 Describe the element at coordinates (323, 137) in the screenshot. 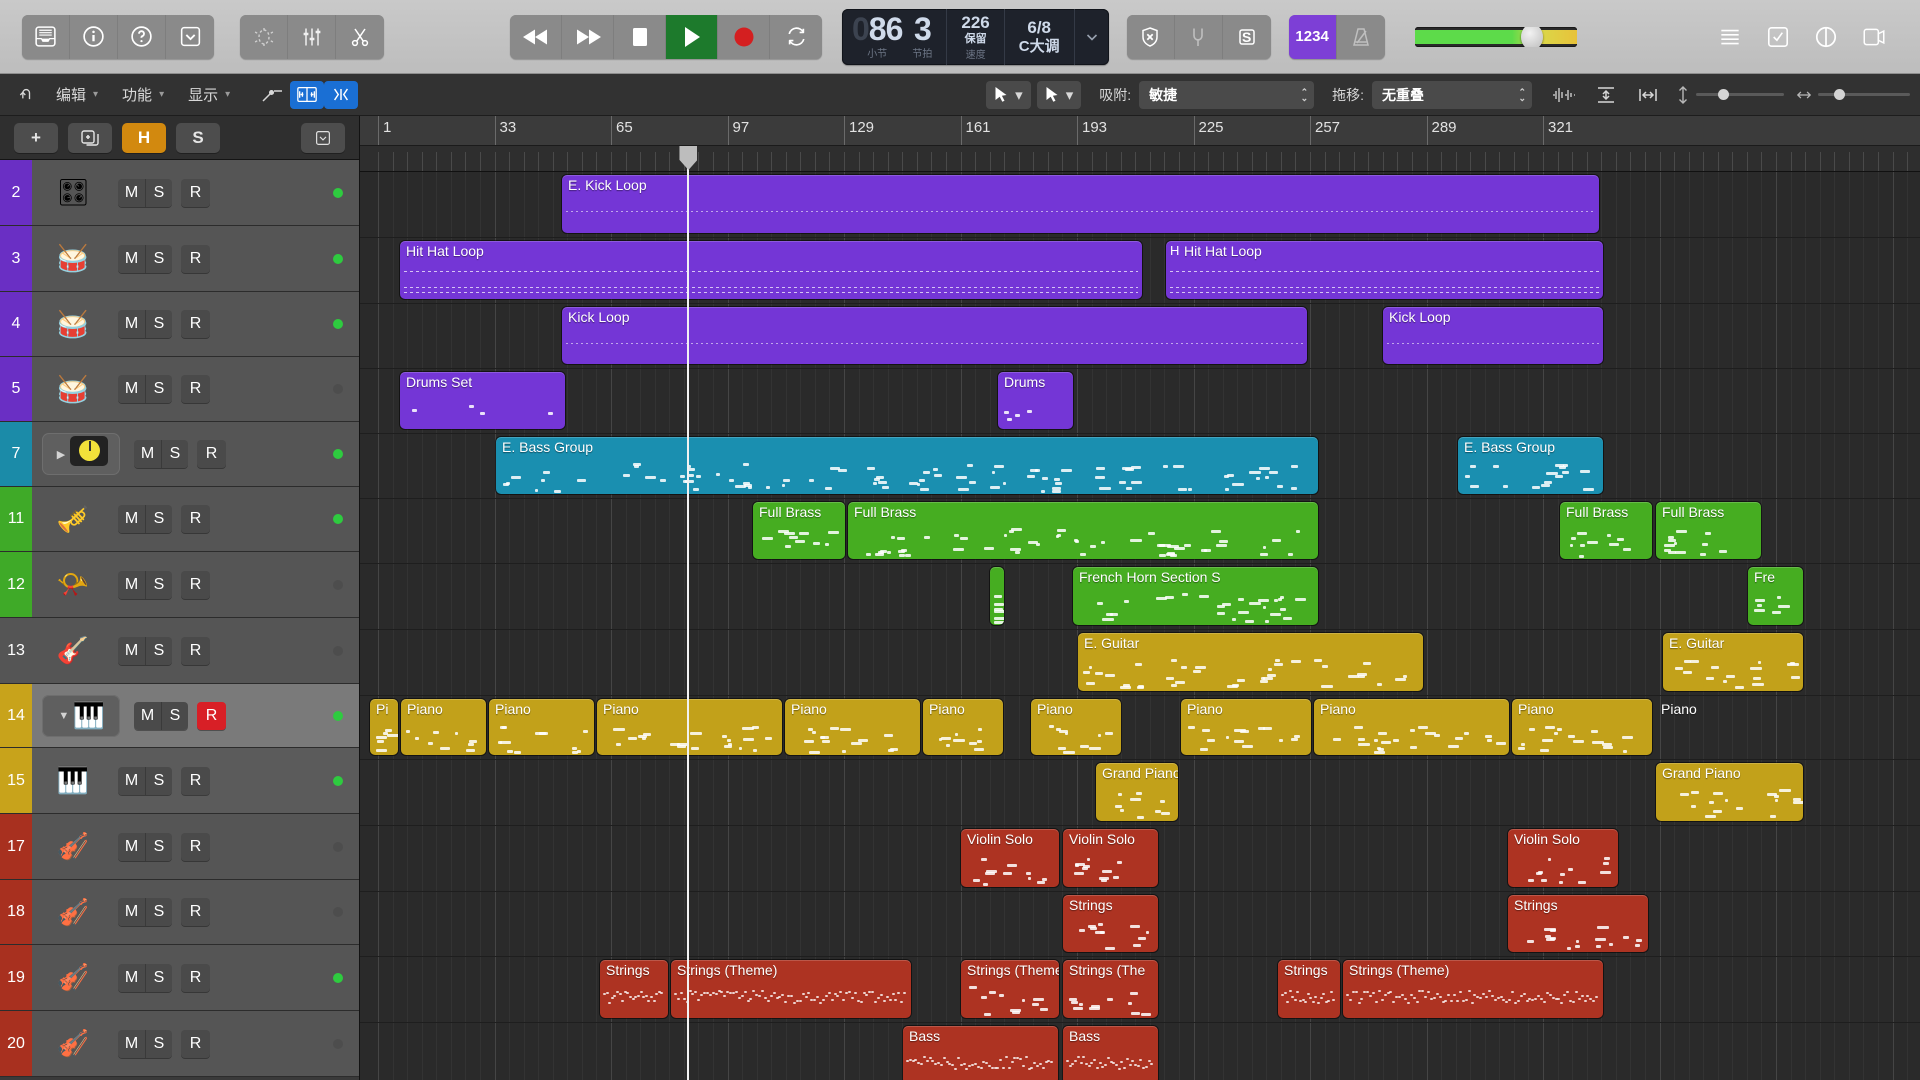

I see `track-config-button` at that location.